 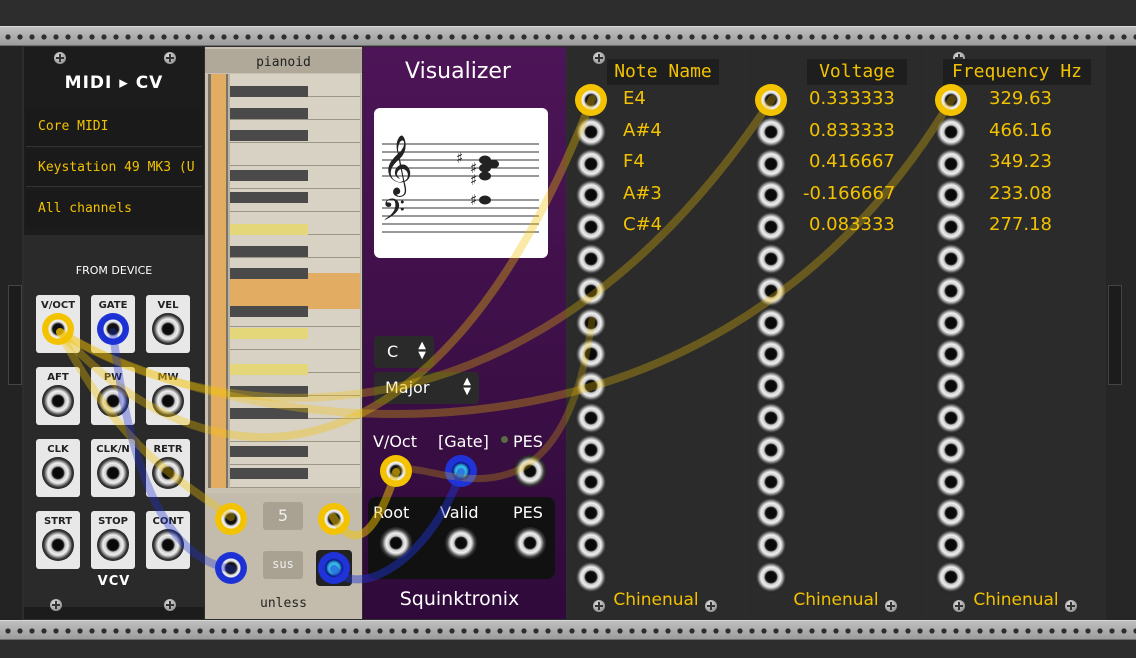 I want to click on gate-output-jack, so click(x=113, y=329).